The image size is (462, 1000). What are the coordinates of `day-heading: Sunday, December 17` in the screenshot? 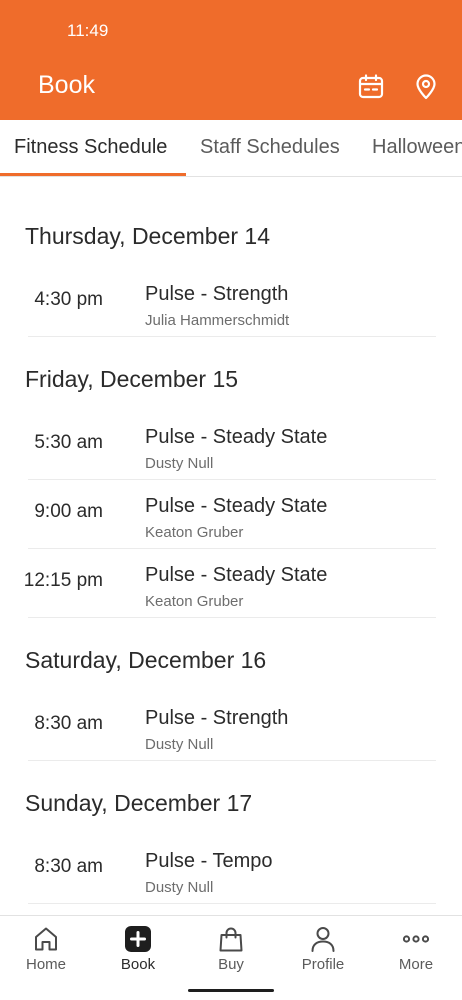 It's located at (139, 803).